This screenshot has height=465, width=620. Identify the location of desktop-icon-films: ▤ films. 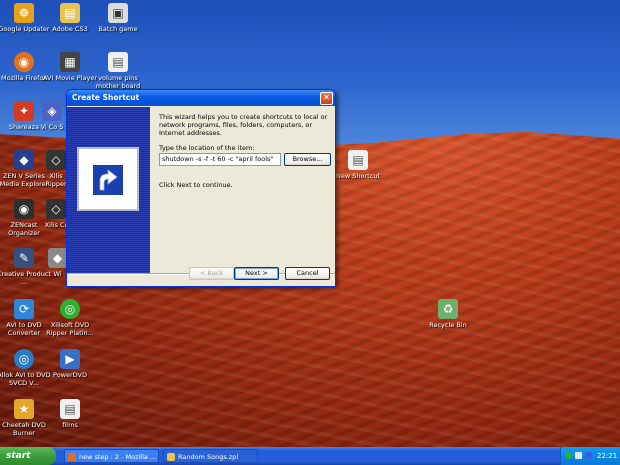
(70, 414).